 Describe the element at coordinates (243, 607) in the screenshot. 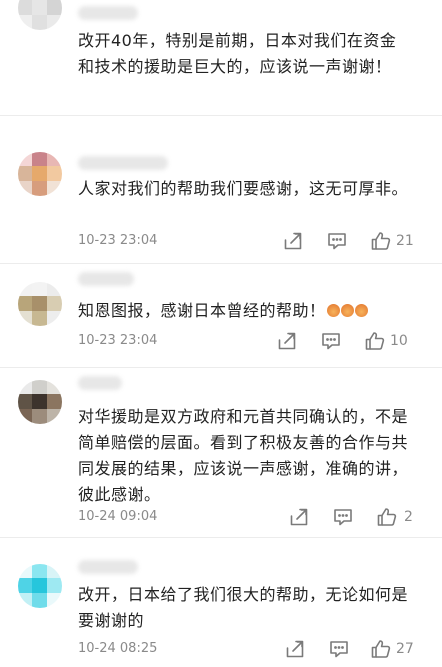

I see `comment-text: 改开，日本给了我们很大的帮助，无论如何是要谢谢的` at that location.